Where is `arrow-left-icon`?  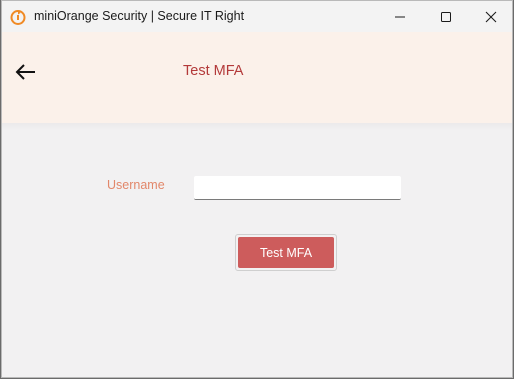
arrow-left-icon is located at coordinates (25, 72).